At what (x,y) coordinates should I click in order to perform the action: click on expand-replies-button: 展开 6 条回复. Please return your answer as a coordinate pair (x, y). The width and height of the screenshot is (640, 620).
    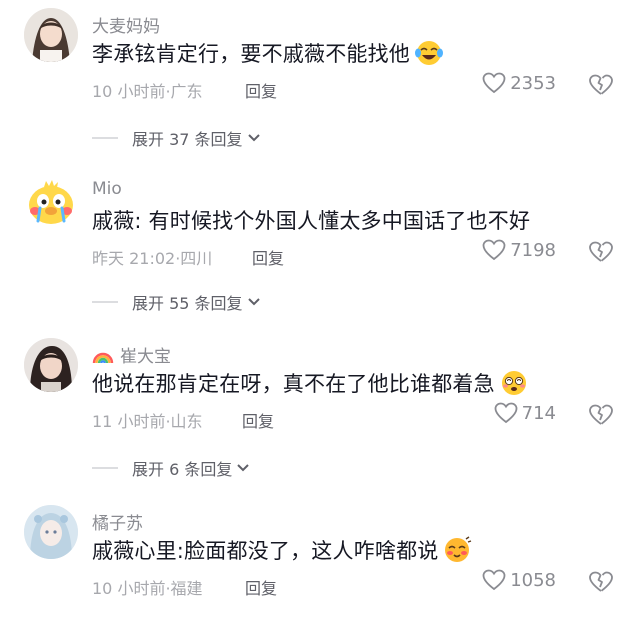
    Looking at the image, I should click on (171, 468).